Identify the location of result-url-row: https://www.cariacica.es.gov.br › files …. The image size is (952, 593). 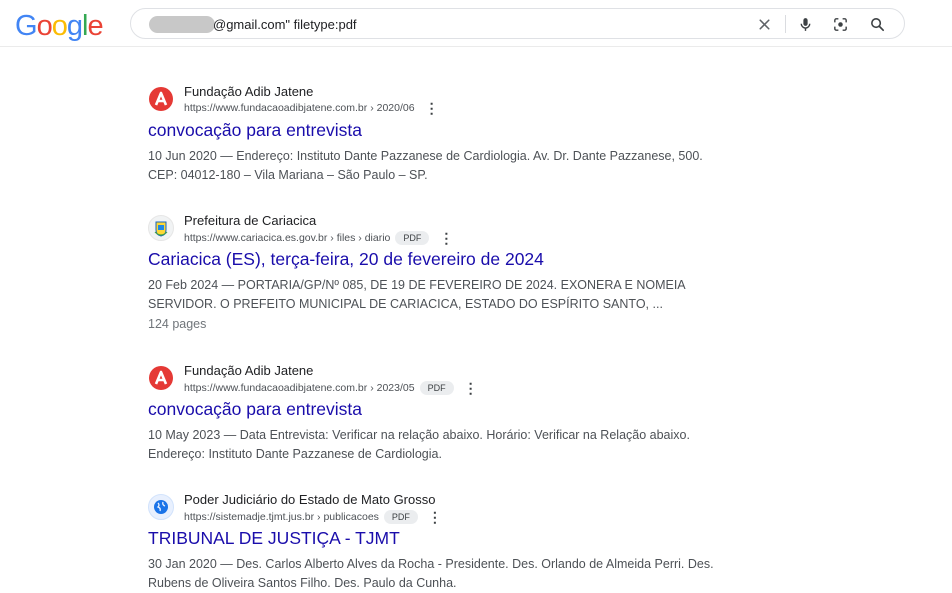
(318, 238).